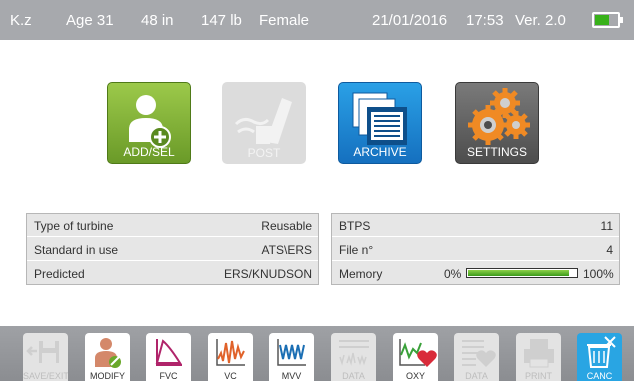 Image resolution: width=634 pixels, height=381 pixels. I want to click on turbine-row: Type of turbine Reusable, so click(172, 225).